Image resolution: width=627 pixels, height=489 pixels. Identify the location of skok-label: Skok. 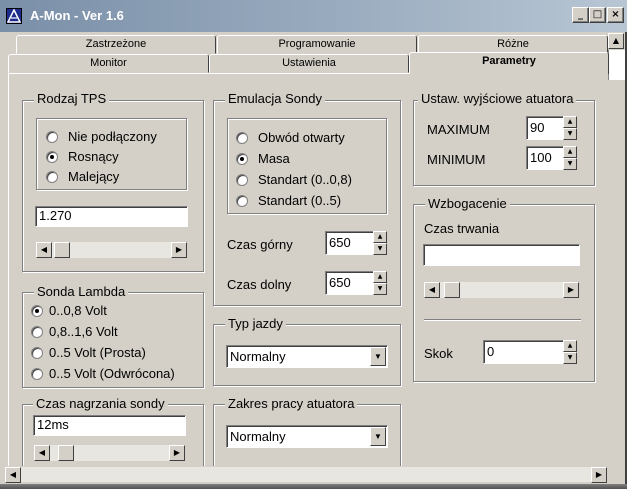
(438, 353).